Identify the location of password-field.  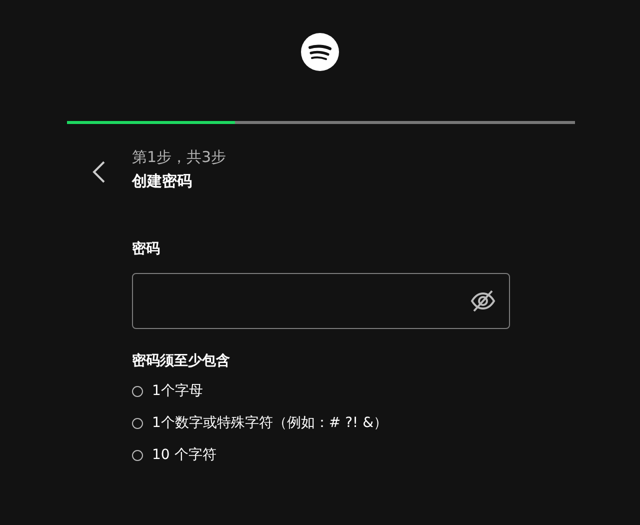
(321, 301).